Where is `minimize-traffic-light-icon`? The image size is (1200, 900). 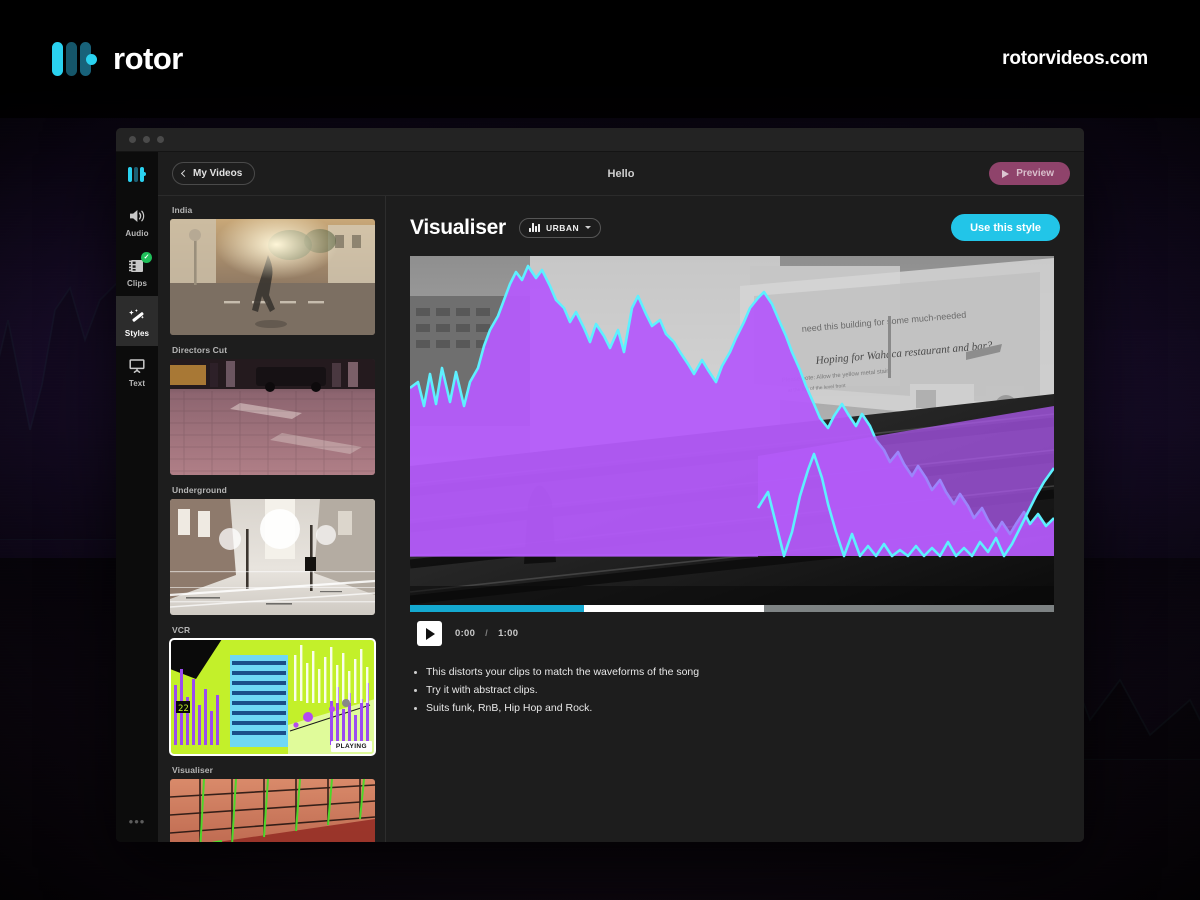 minimize-traffic-light-icon is located at coordinates (146, 139).